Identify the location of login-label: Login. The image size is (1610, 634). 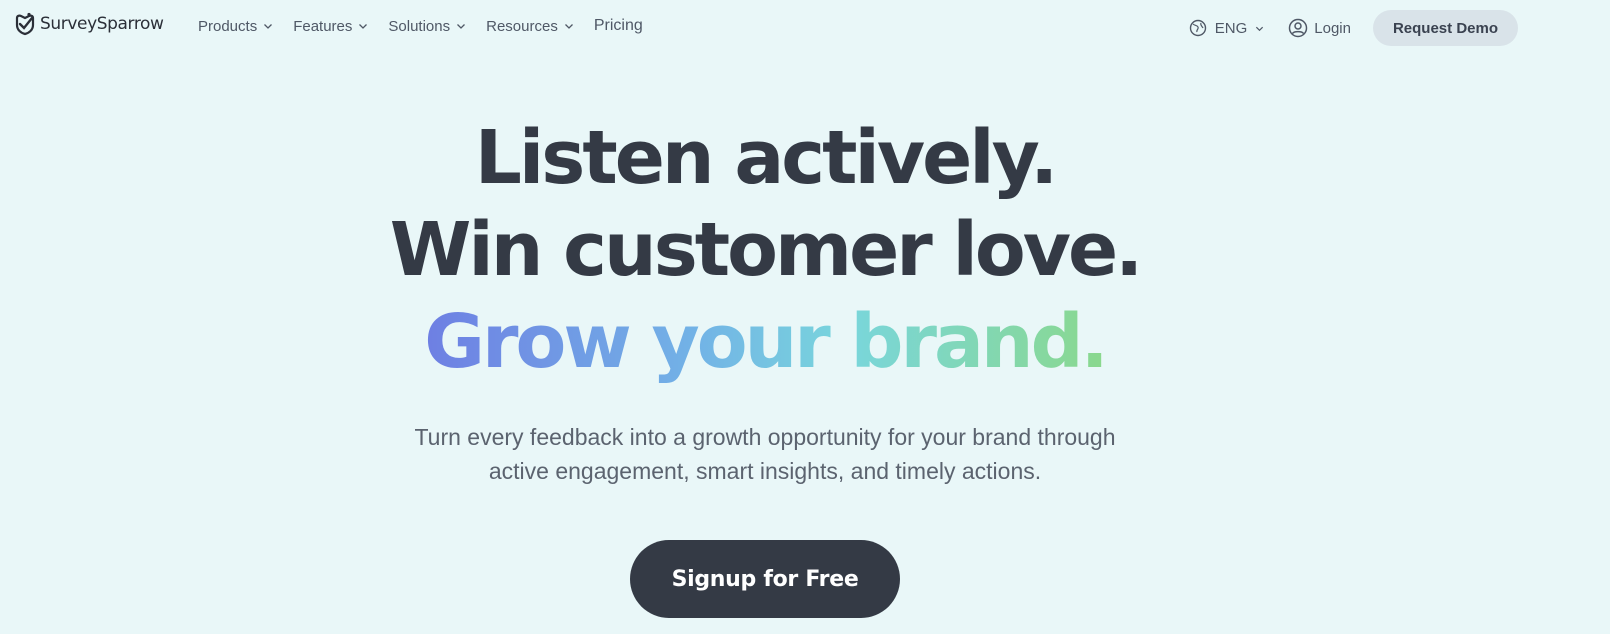
(1332, 28).